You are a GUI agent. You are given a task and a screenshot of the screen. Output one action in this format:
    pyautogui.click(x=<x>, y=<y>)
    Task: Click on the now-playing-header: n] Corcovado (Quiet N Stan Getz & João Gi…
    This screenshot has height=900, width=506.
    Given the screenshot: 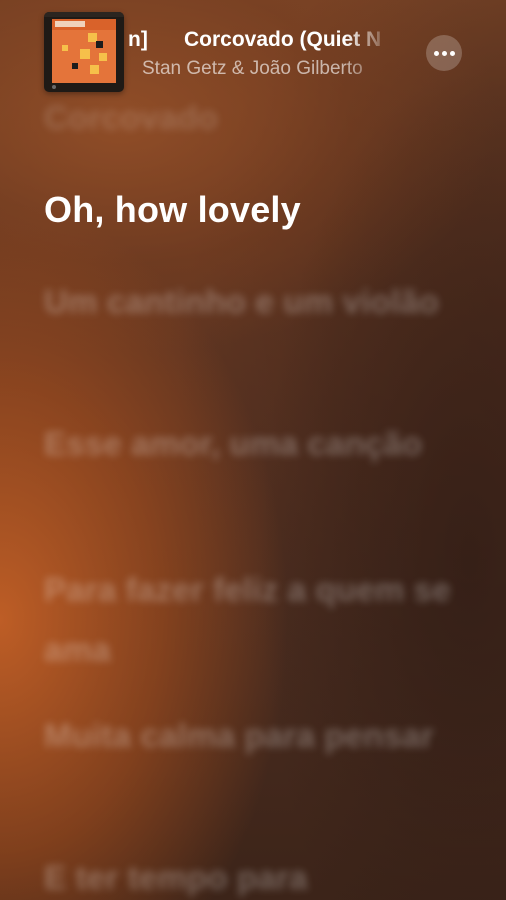 What is the action you would take?
    pyautogui.click(x=253, y=50)
    